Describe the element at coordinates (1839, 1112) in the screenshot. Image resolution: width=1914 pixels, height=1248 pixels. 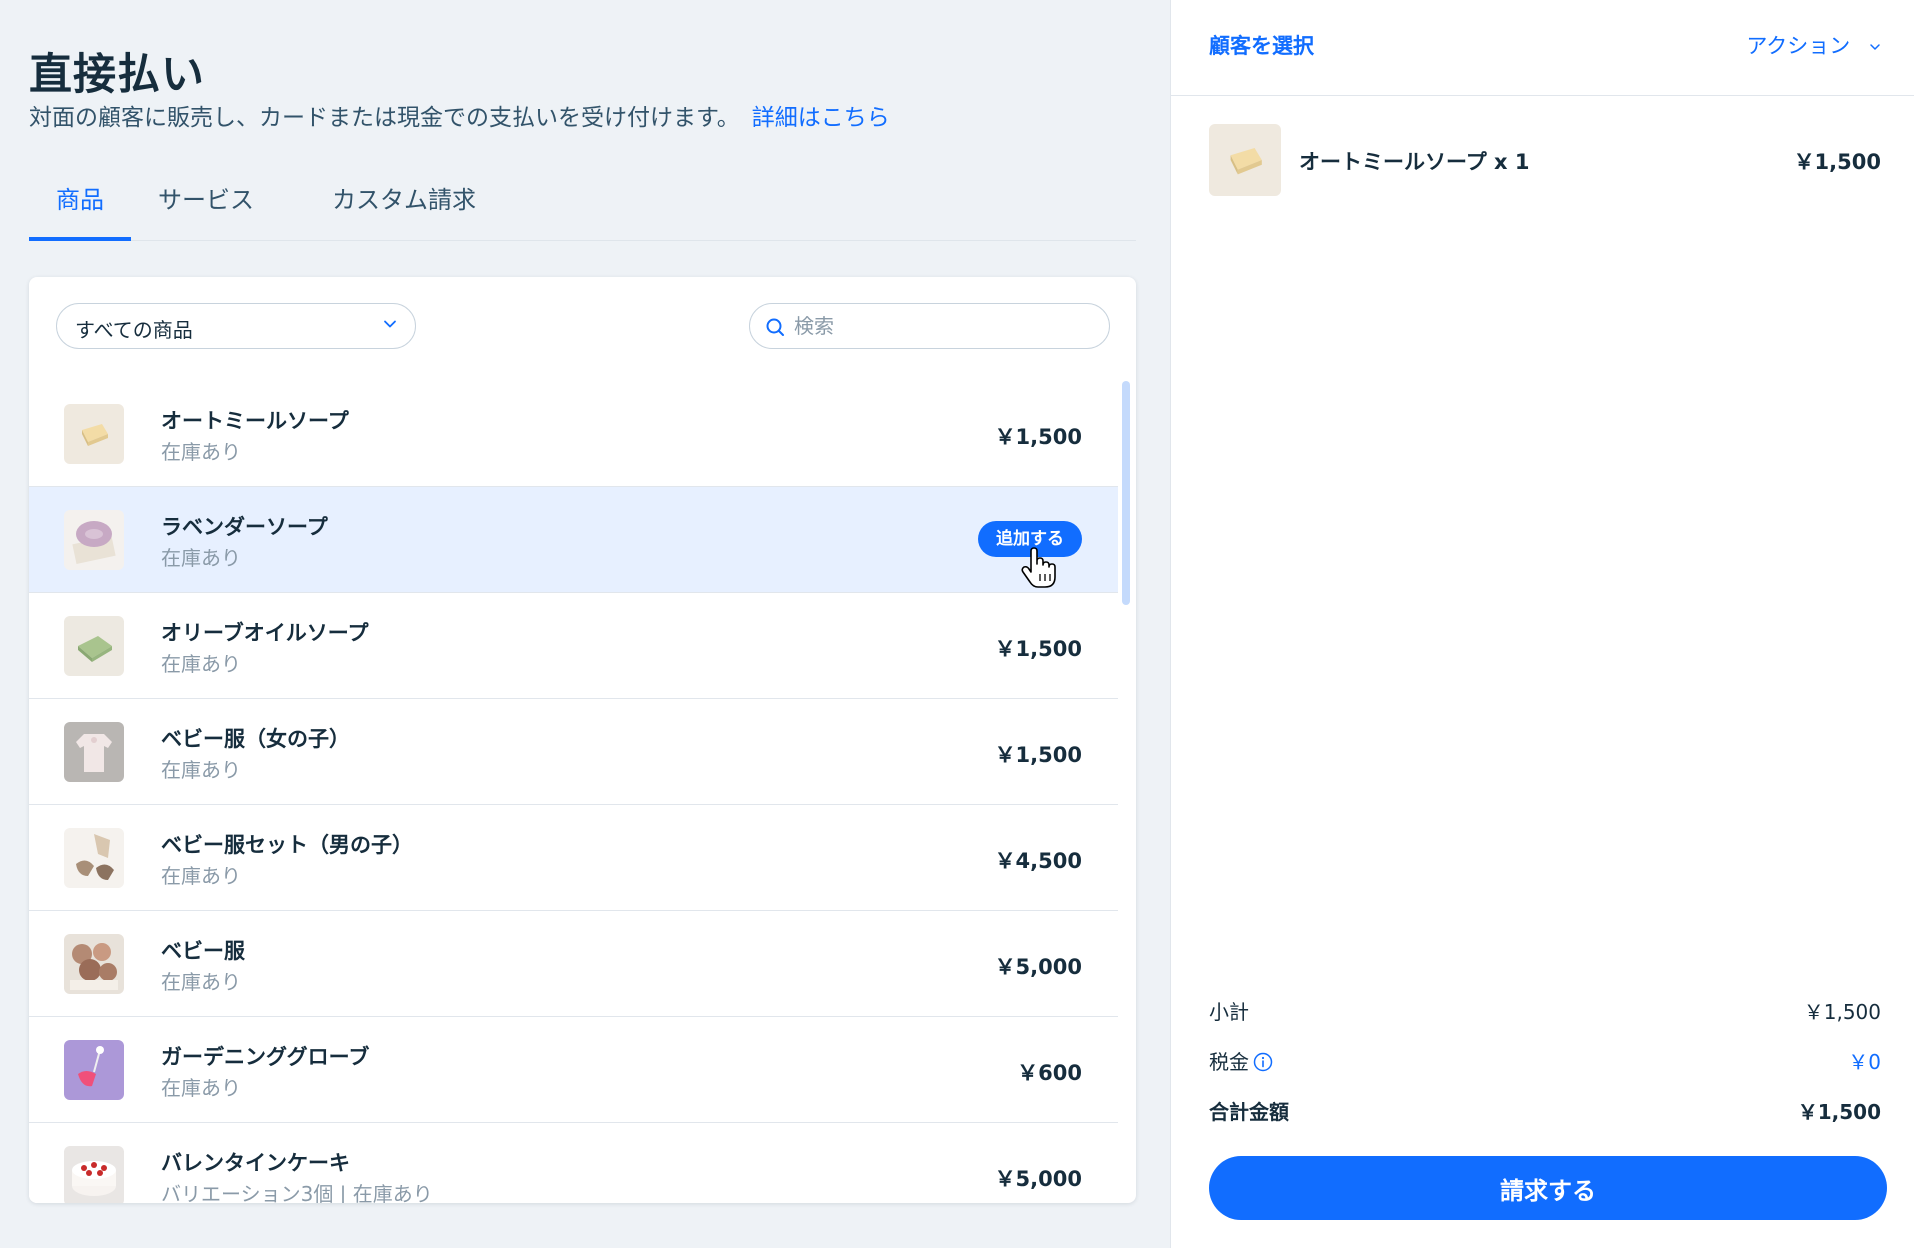
I see `total-value: ￥1,500` at that location.